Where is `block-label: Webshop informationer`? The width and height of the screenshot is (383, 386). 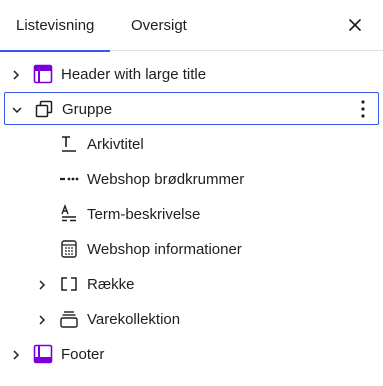 block-label: Webshop informationer is located at coordinates (164, 249).